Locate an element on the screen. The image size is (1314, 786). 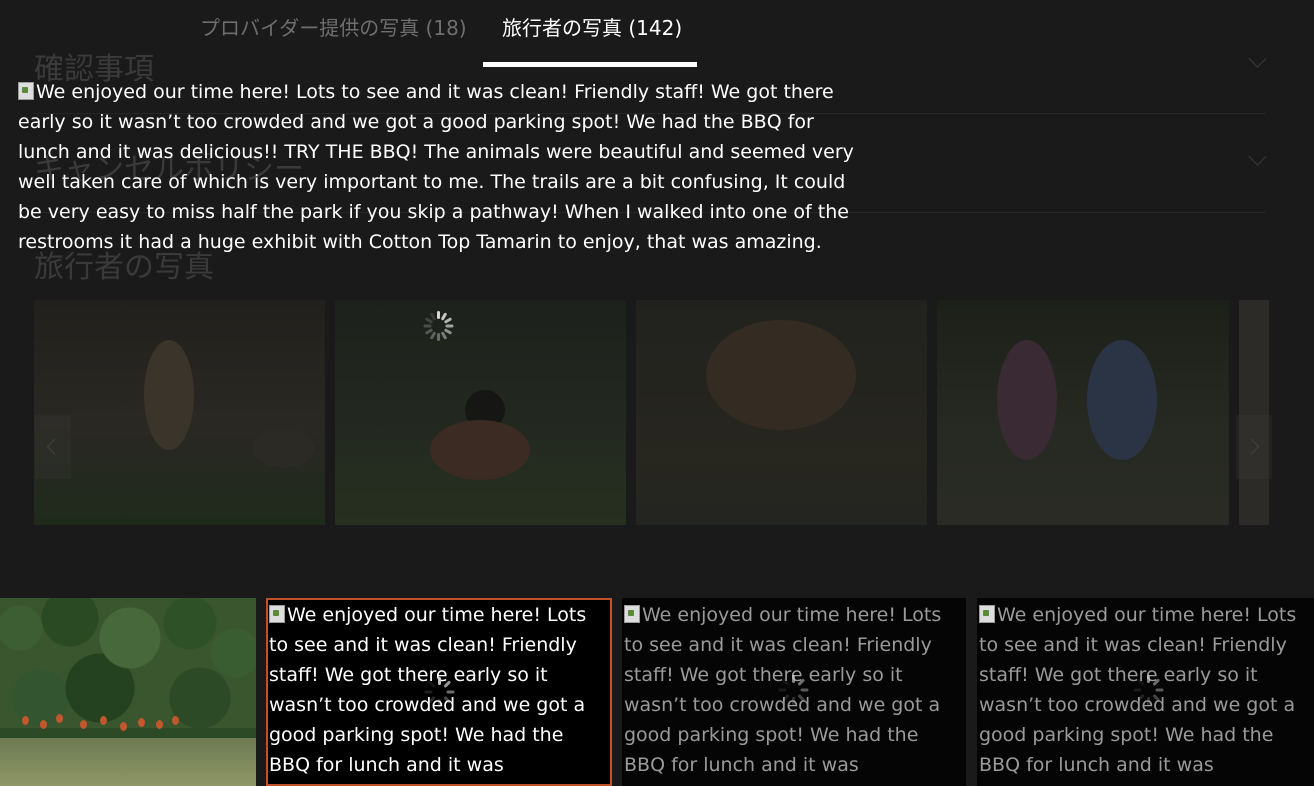
thumbnail-image is located at coordinates (128, 663).